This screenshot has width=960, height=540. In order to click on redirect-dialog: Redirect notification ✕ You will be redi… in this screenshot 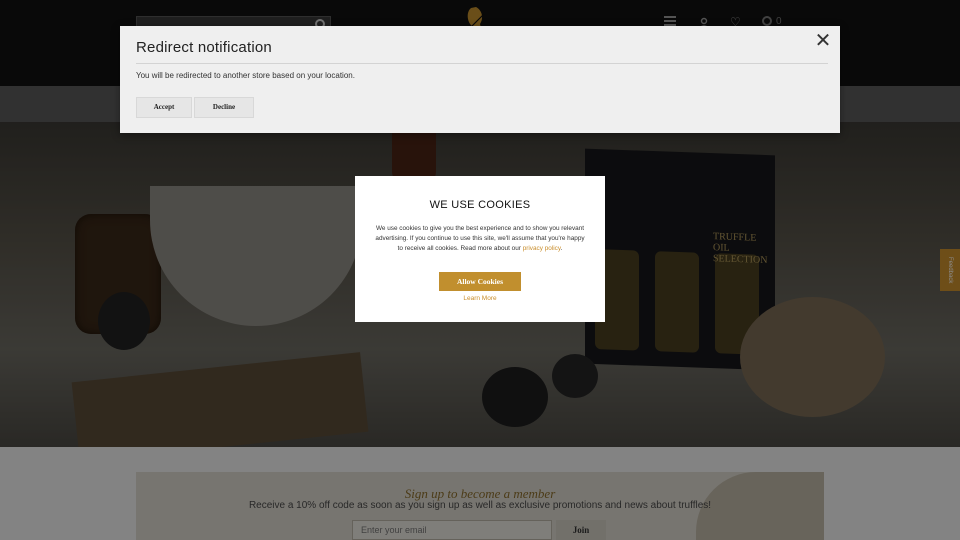, I will do `click(480, 79)`.